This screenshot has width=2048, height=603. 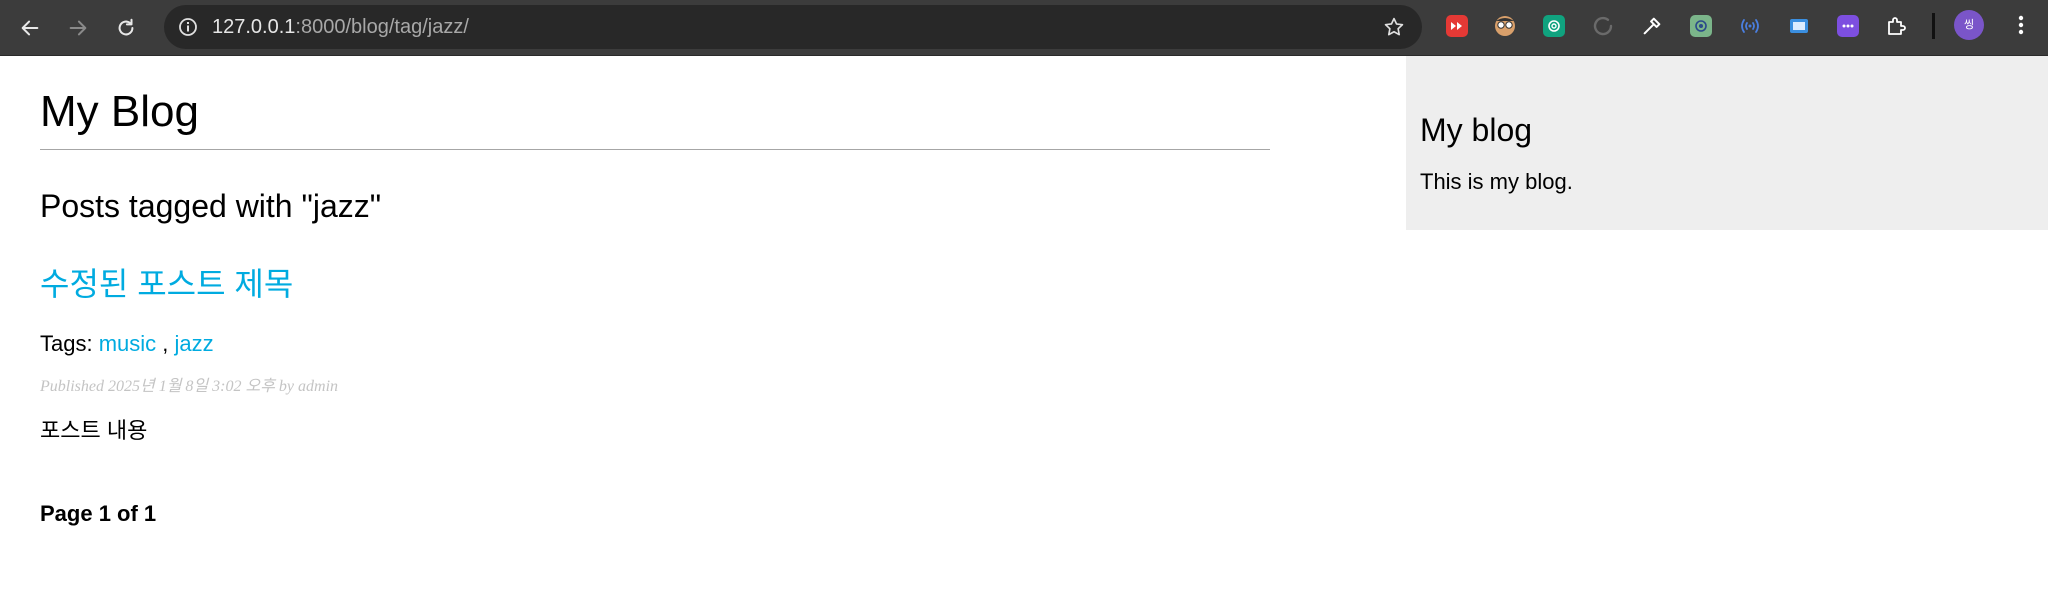 What do you see at coordinates (655, 149) in the screenshot?
I see `header-divider` at bounding box center [655, 149].